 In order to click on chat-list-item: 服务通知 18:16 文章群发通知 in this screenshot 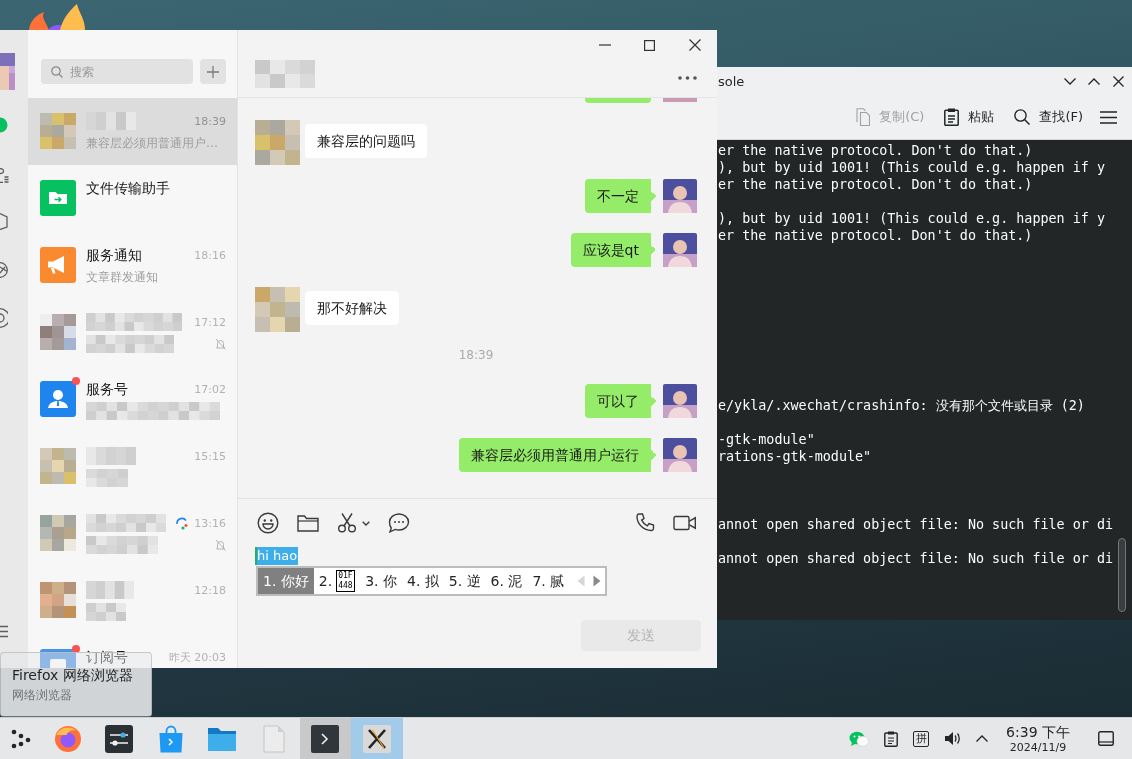, I will do `click(132, 265)`.